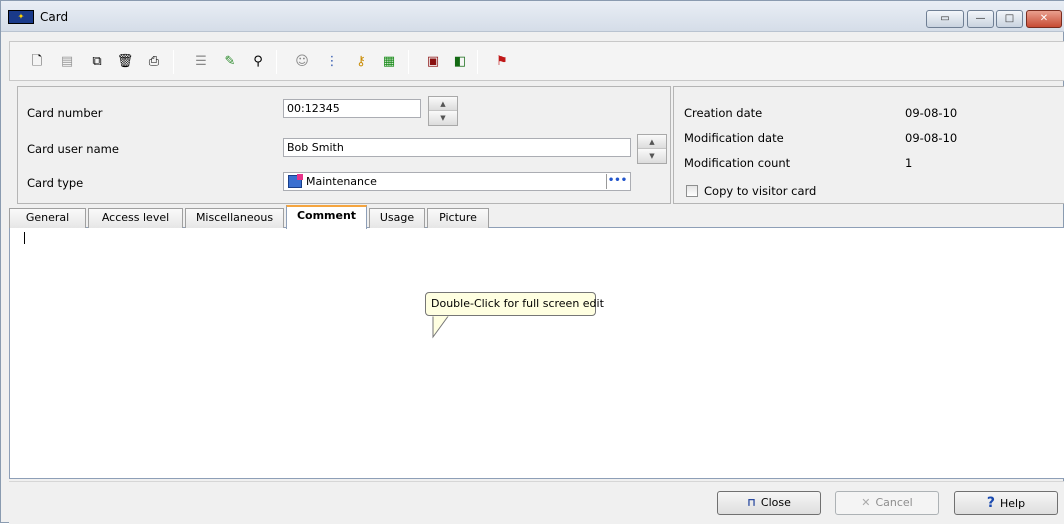 This screenshot has width=1064, height=524. Describe the element at coordinates (760, 191) in the screenshot. I see `copy-visitor-label: Copy to visitor card` at that location.